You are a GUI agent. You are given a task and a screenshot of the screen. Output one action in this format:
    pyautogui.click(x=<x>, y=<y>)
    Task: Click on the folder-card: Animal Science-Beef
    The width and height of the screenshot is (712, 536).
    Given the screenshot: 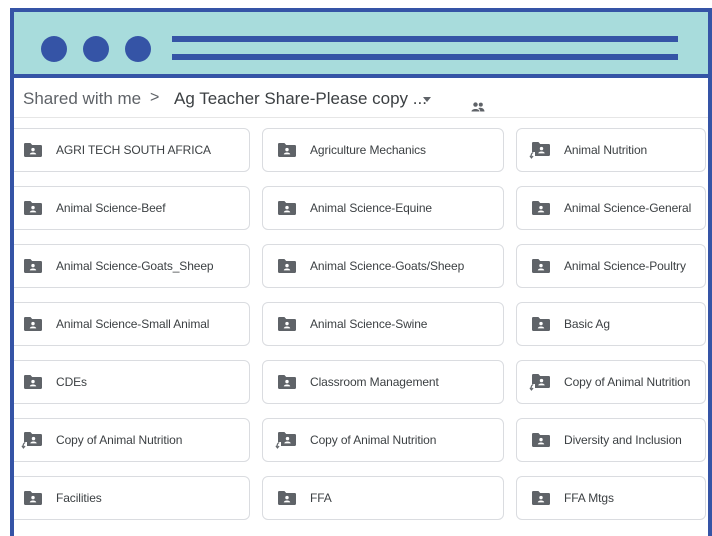 What is the action you would take?
    pyautogui.click(x=132, y=208)
    